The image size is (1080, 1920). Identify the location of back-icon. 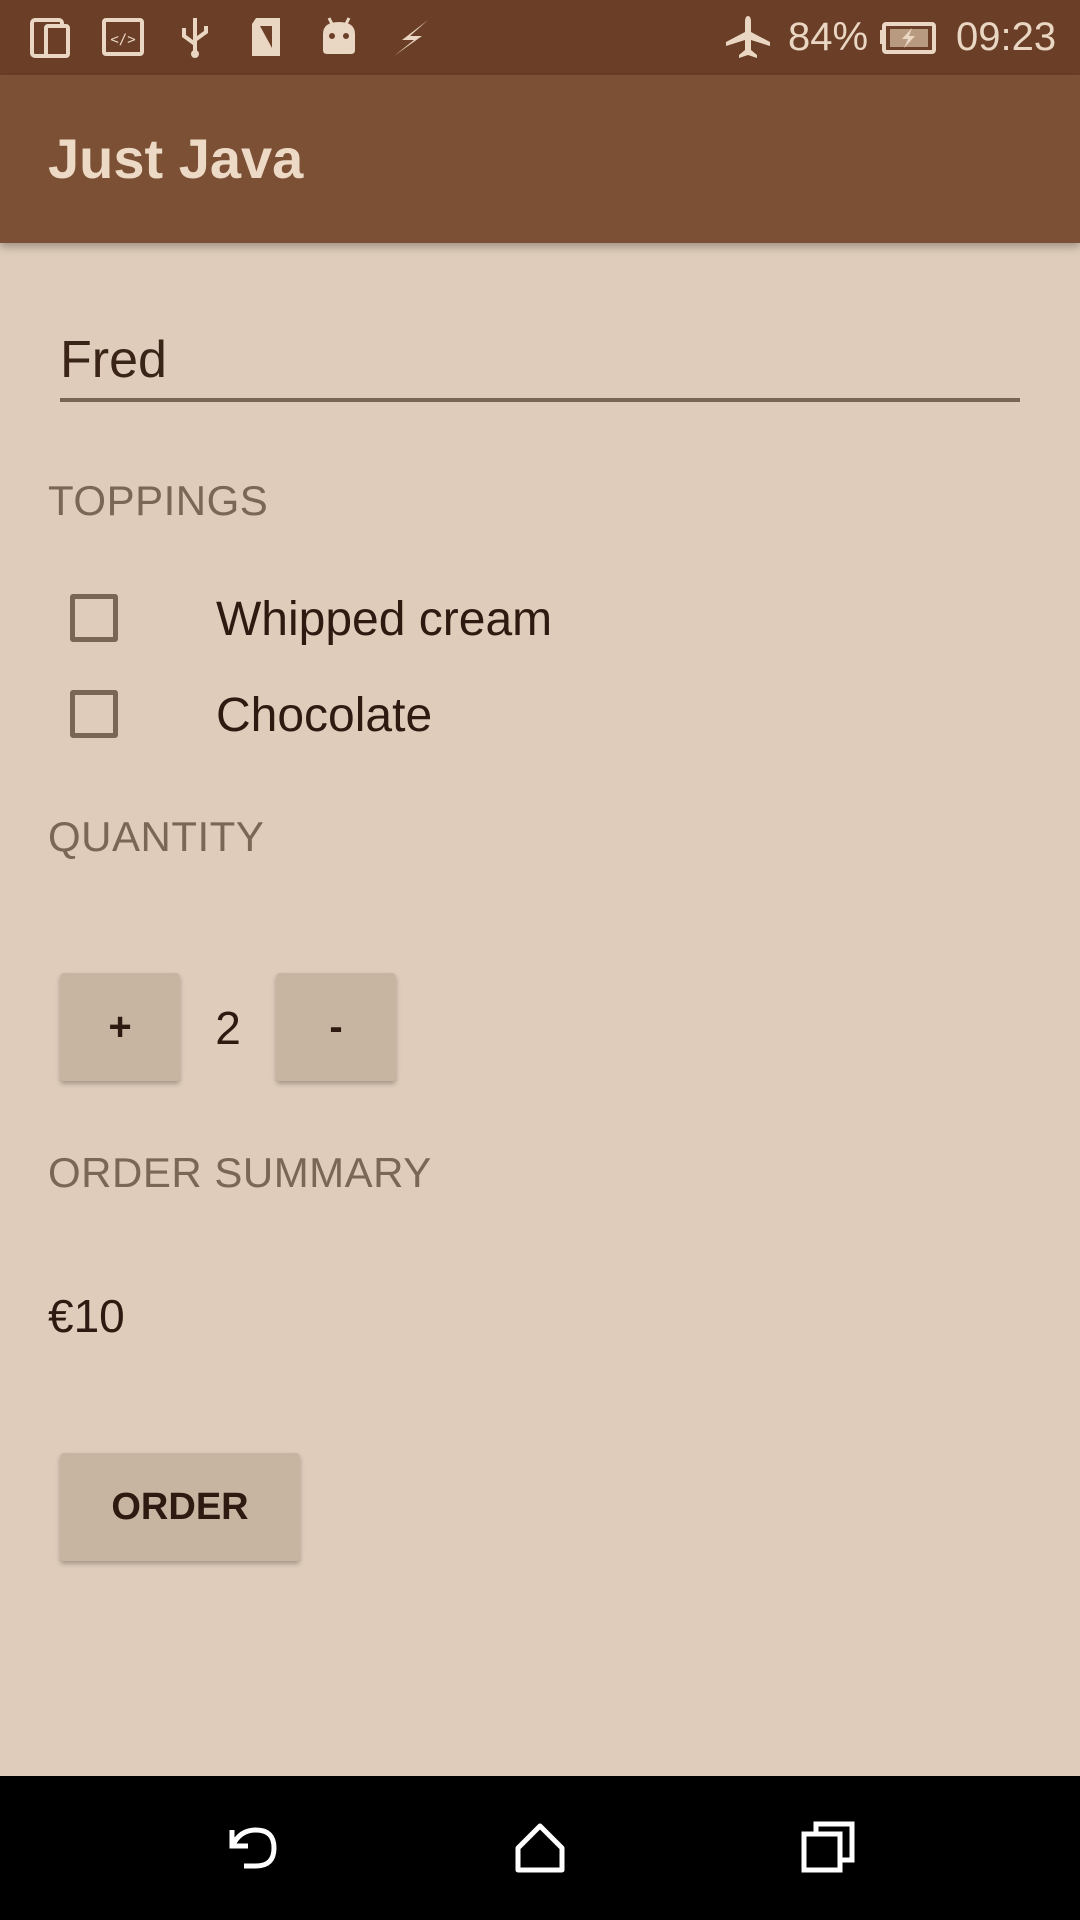
(254, 1848).